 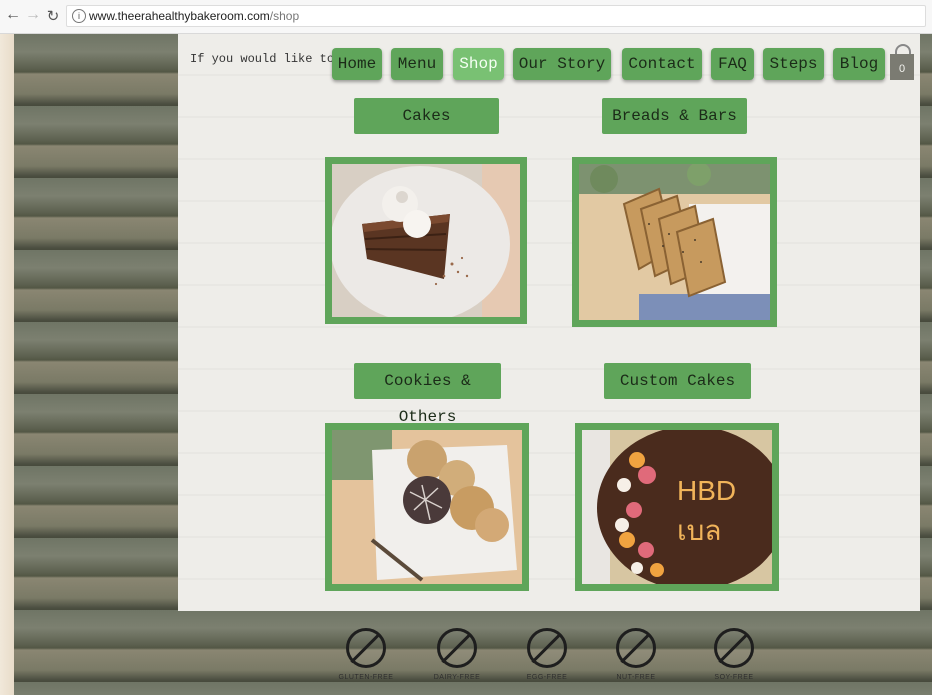 What do you see at coordinates (636, 677) in the screenshot?
I see `badge-label: NUT-FREE` at bounding box center [636, 677].